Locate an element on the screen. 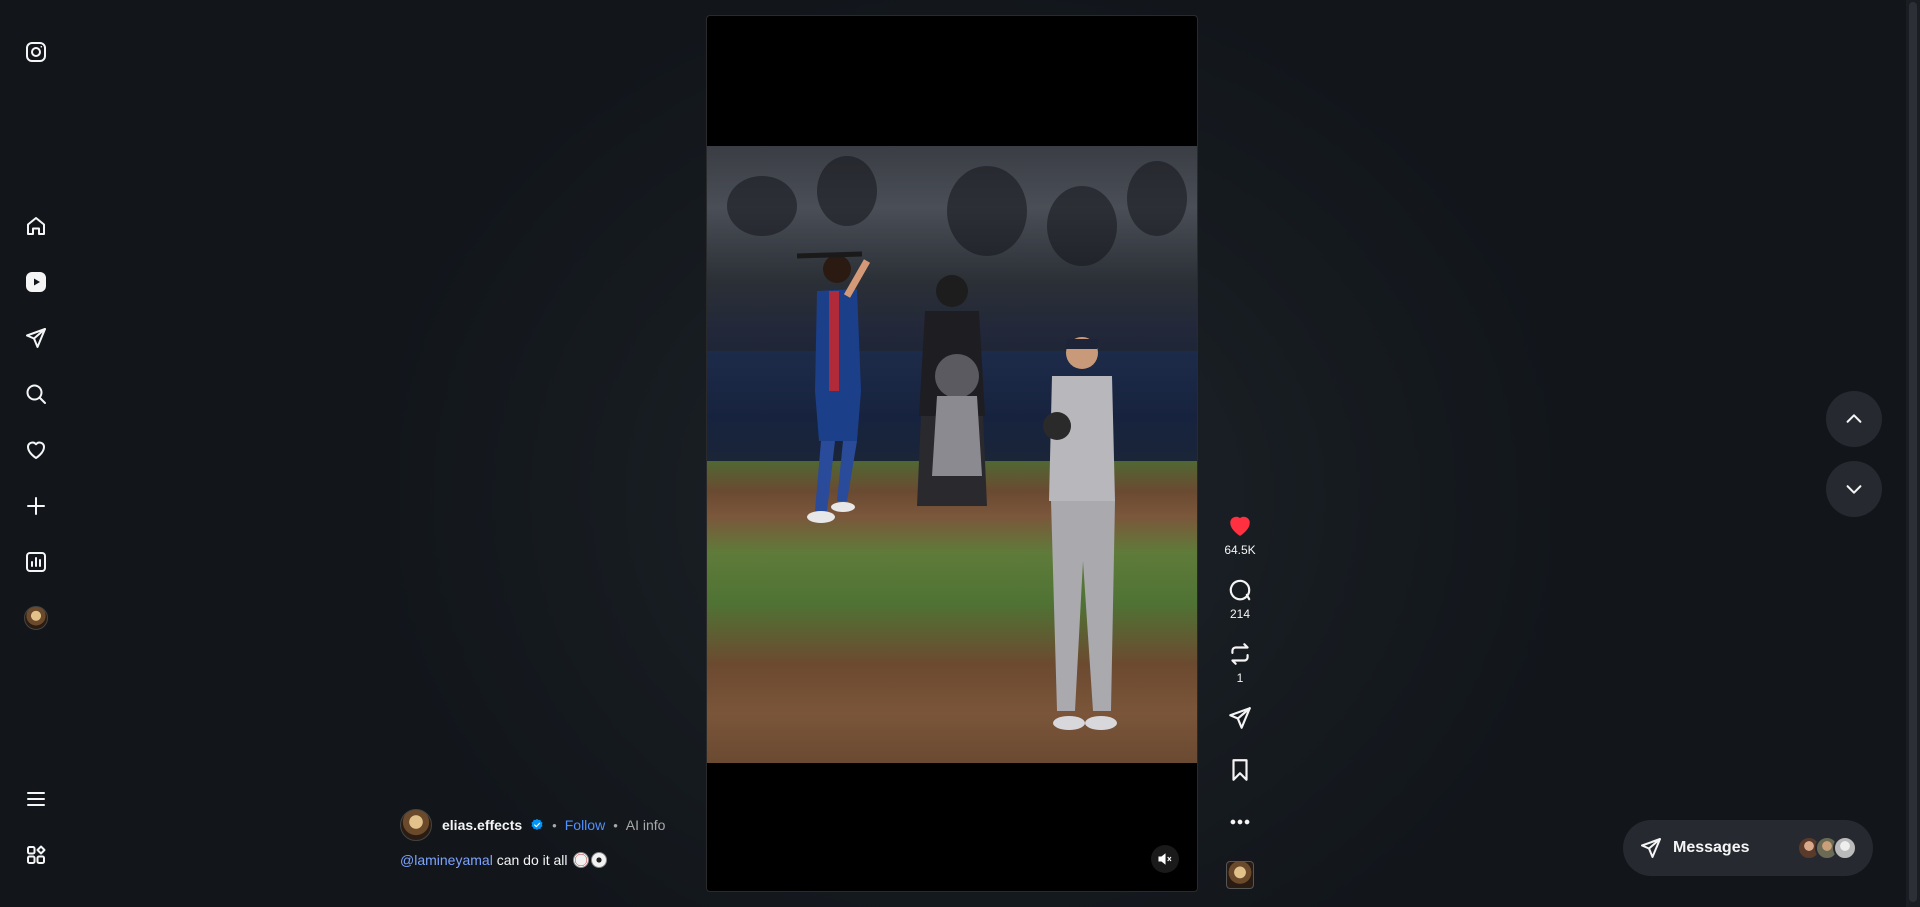 The width and height of the screenshot is (1920, 907). speaker-muted-icon is located at coordinates (1165, 859).